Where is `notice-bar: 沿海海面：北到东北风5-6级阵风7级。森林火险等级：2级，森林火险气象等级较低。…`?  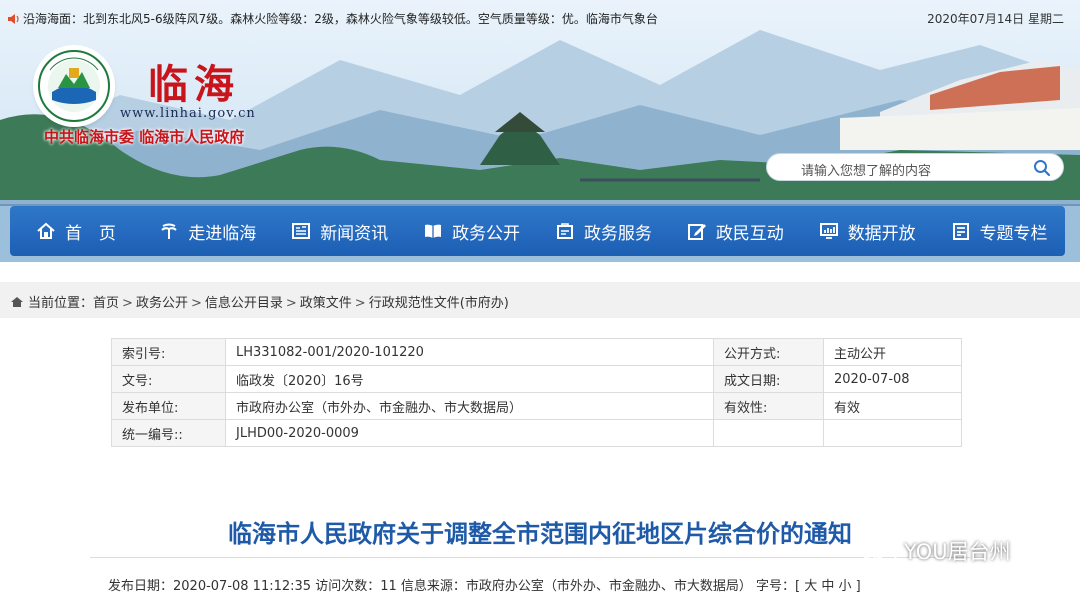
notice-bar: 沿海海面：北到东北风5-6级阵风7级。森林火险等级：2级，森林火险气象等级较低。… is located at coordinates (540, 17).